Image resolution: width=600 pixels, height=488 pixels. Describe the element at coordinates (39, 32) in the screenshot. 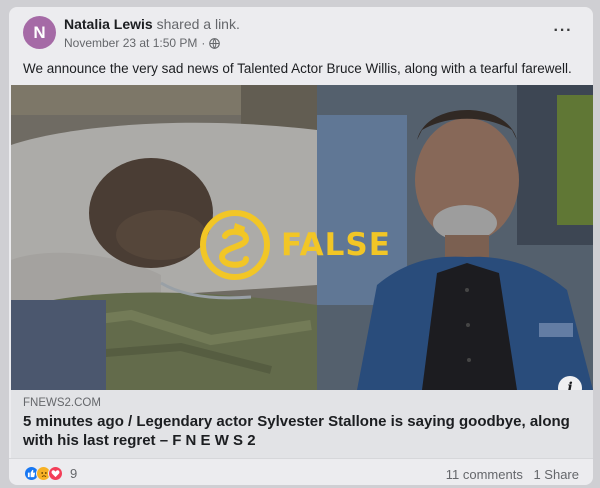

I see `avatar: N` at that location.